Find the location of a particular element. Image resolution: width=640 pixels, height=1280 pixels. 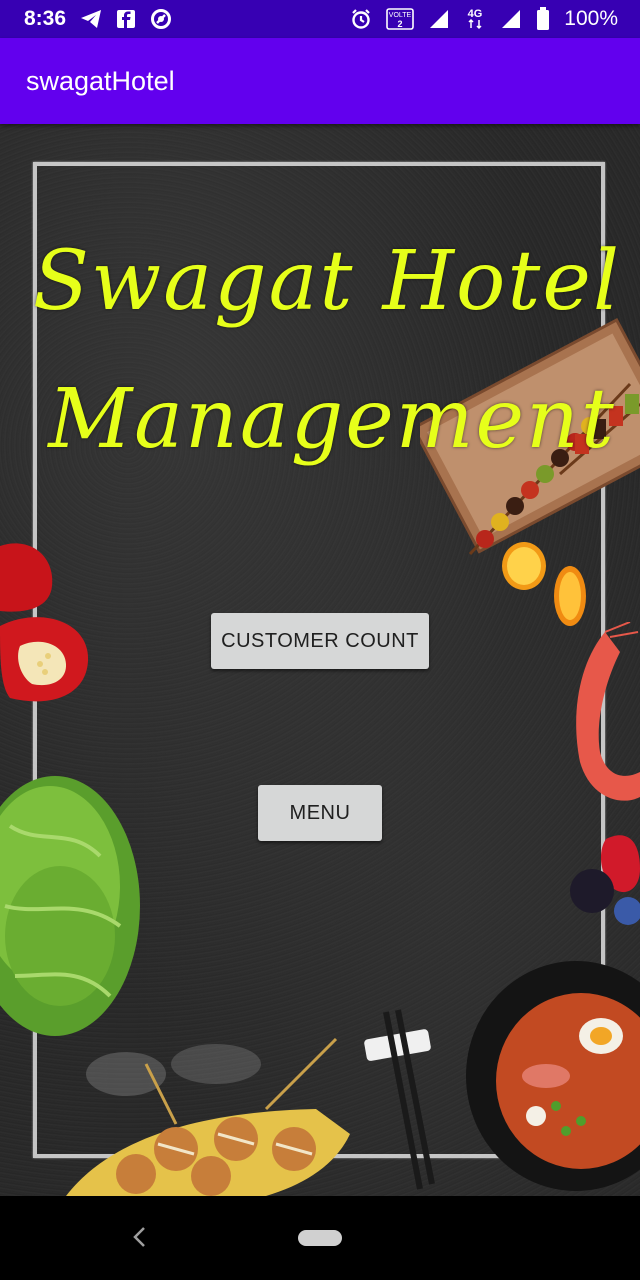

status-left: 8:36 is located at coordinates (98, 19).